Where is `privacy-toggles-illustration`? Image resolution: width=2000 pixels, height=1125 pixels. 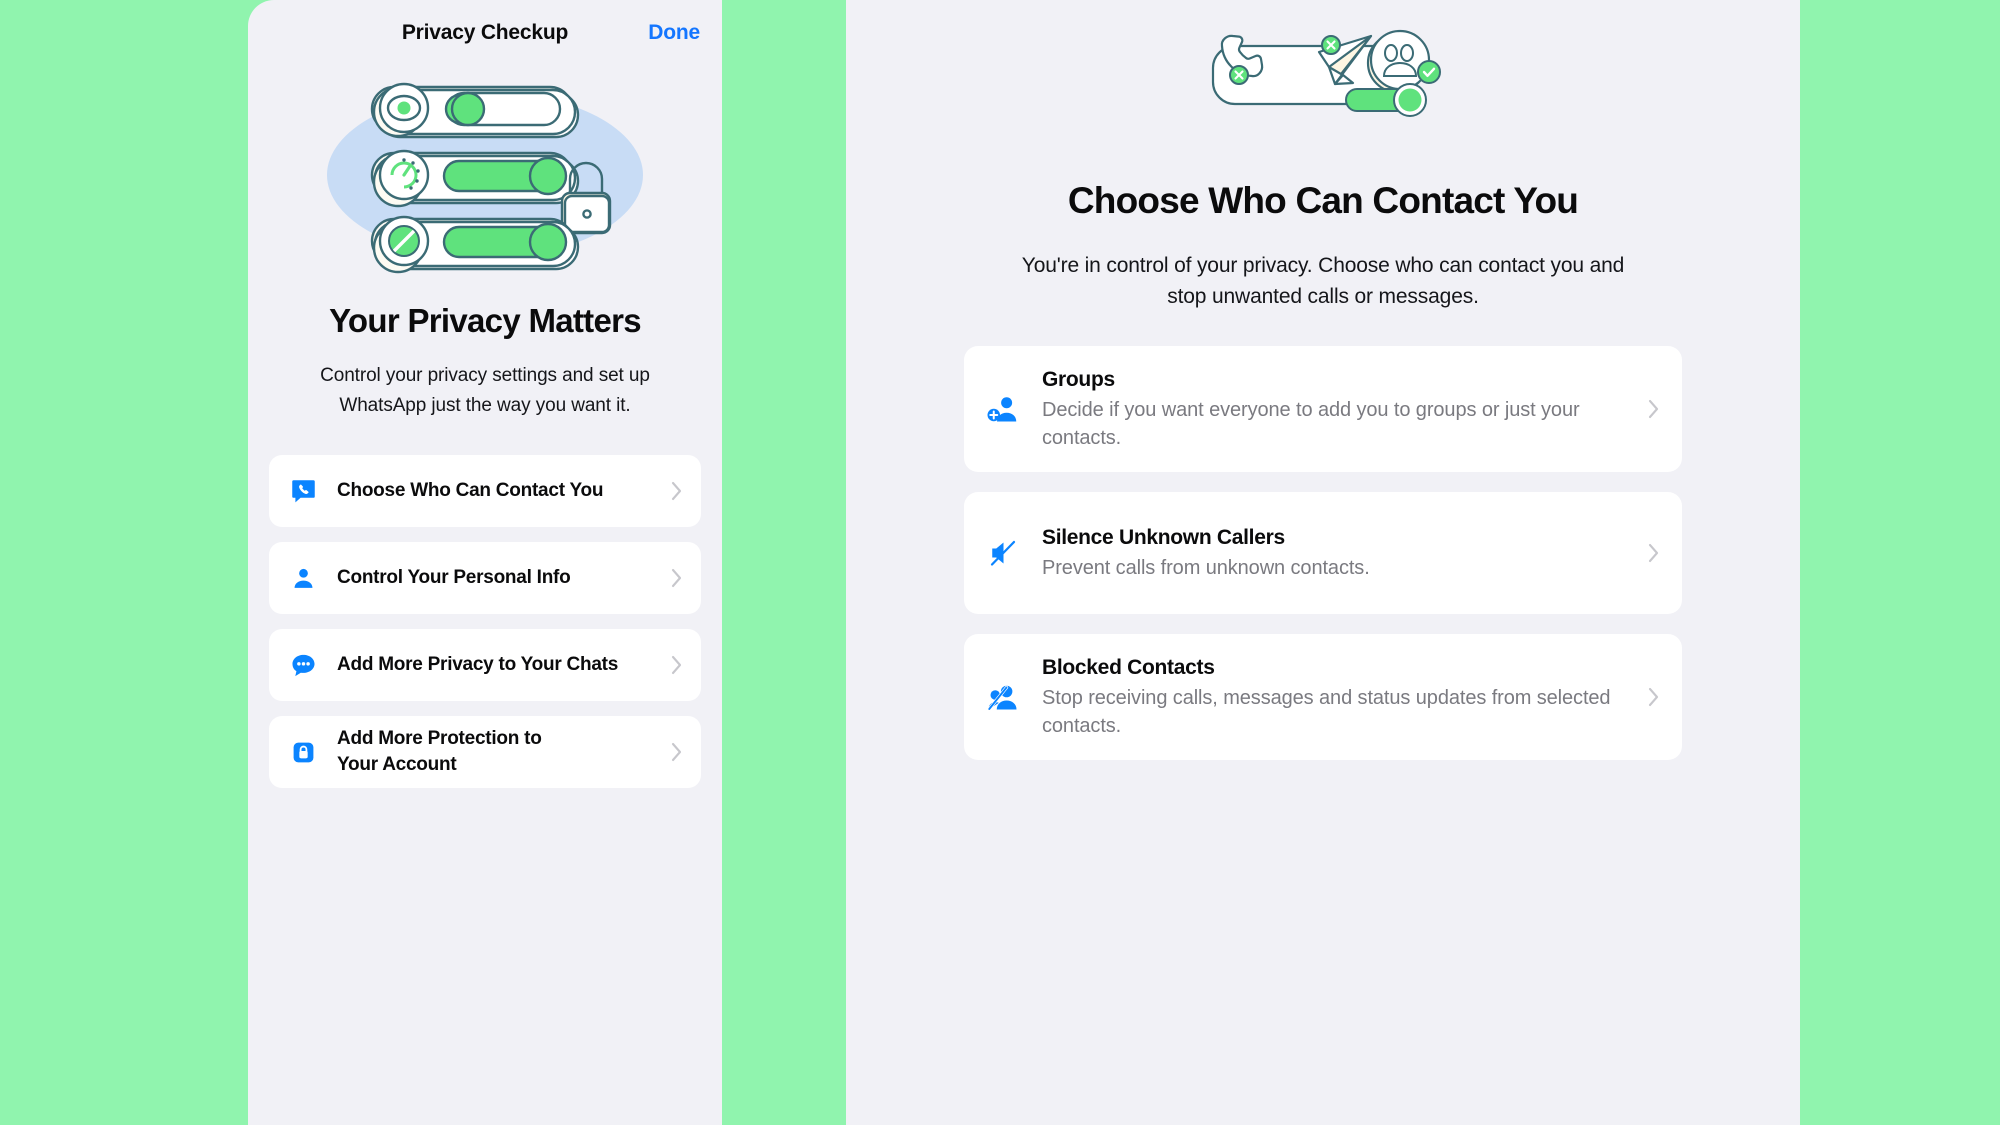 privacy-toggles-illustration is located at coordinates (485, 175).